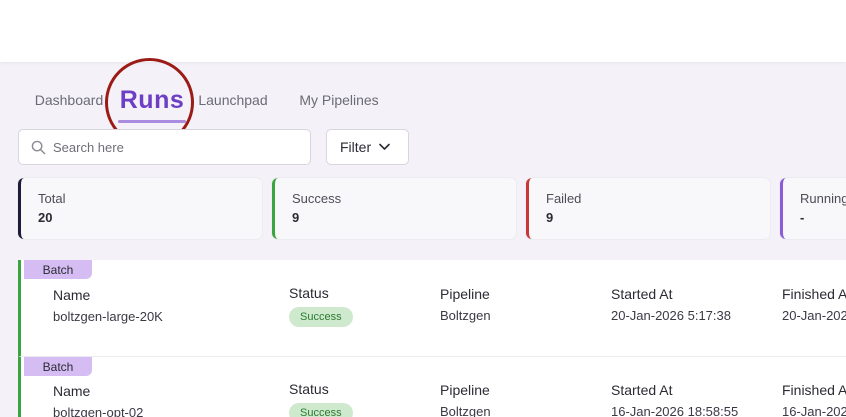 This screenshot has height=417, width=846. I want to click on stat-card-total: Total 20, so click(140, 208).